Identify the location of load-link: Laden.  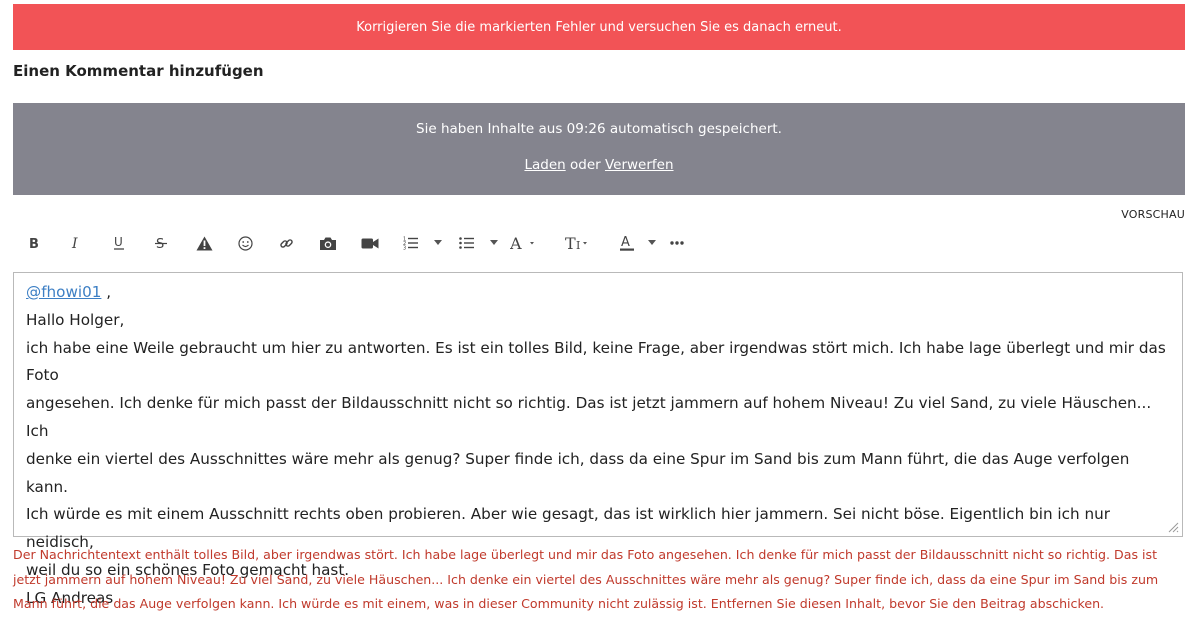
(544, 165).